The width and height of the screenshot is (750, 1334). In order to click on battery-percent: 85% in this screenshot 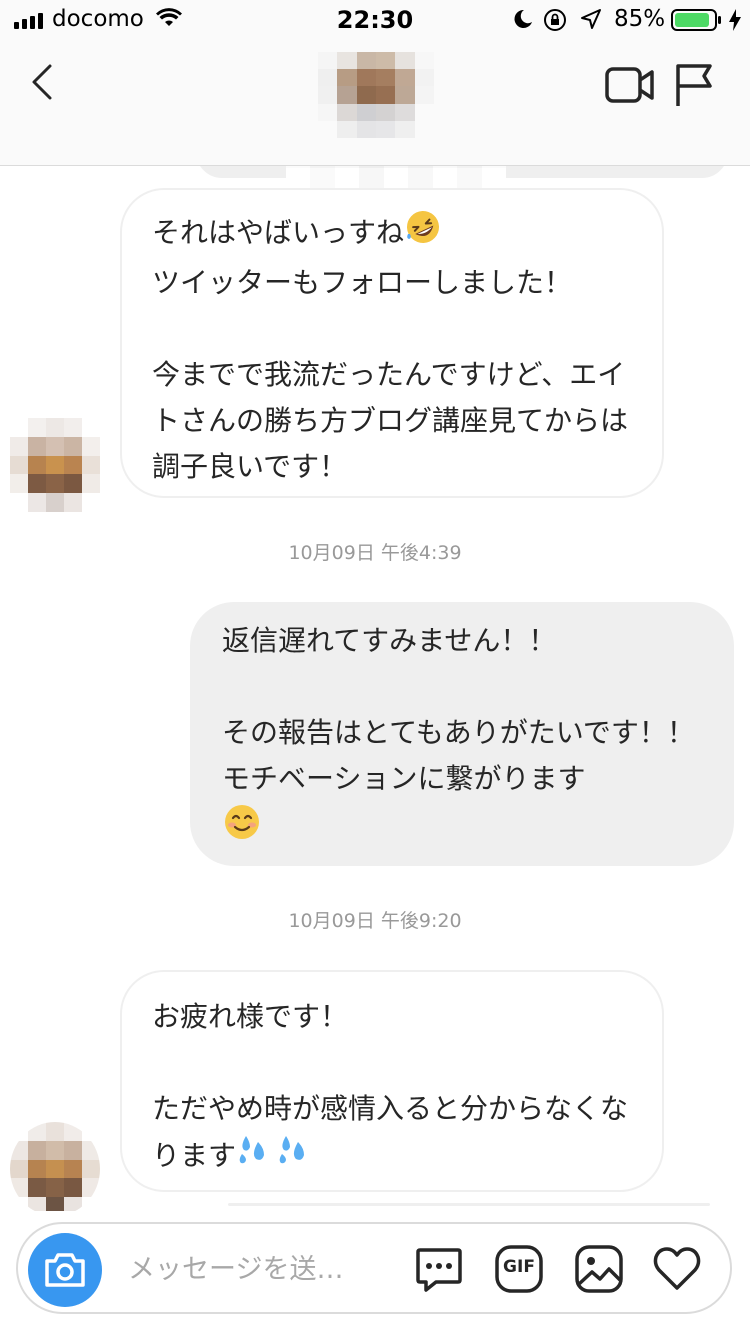, I will do `click(640, 19)`.